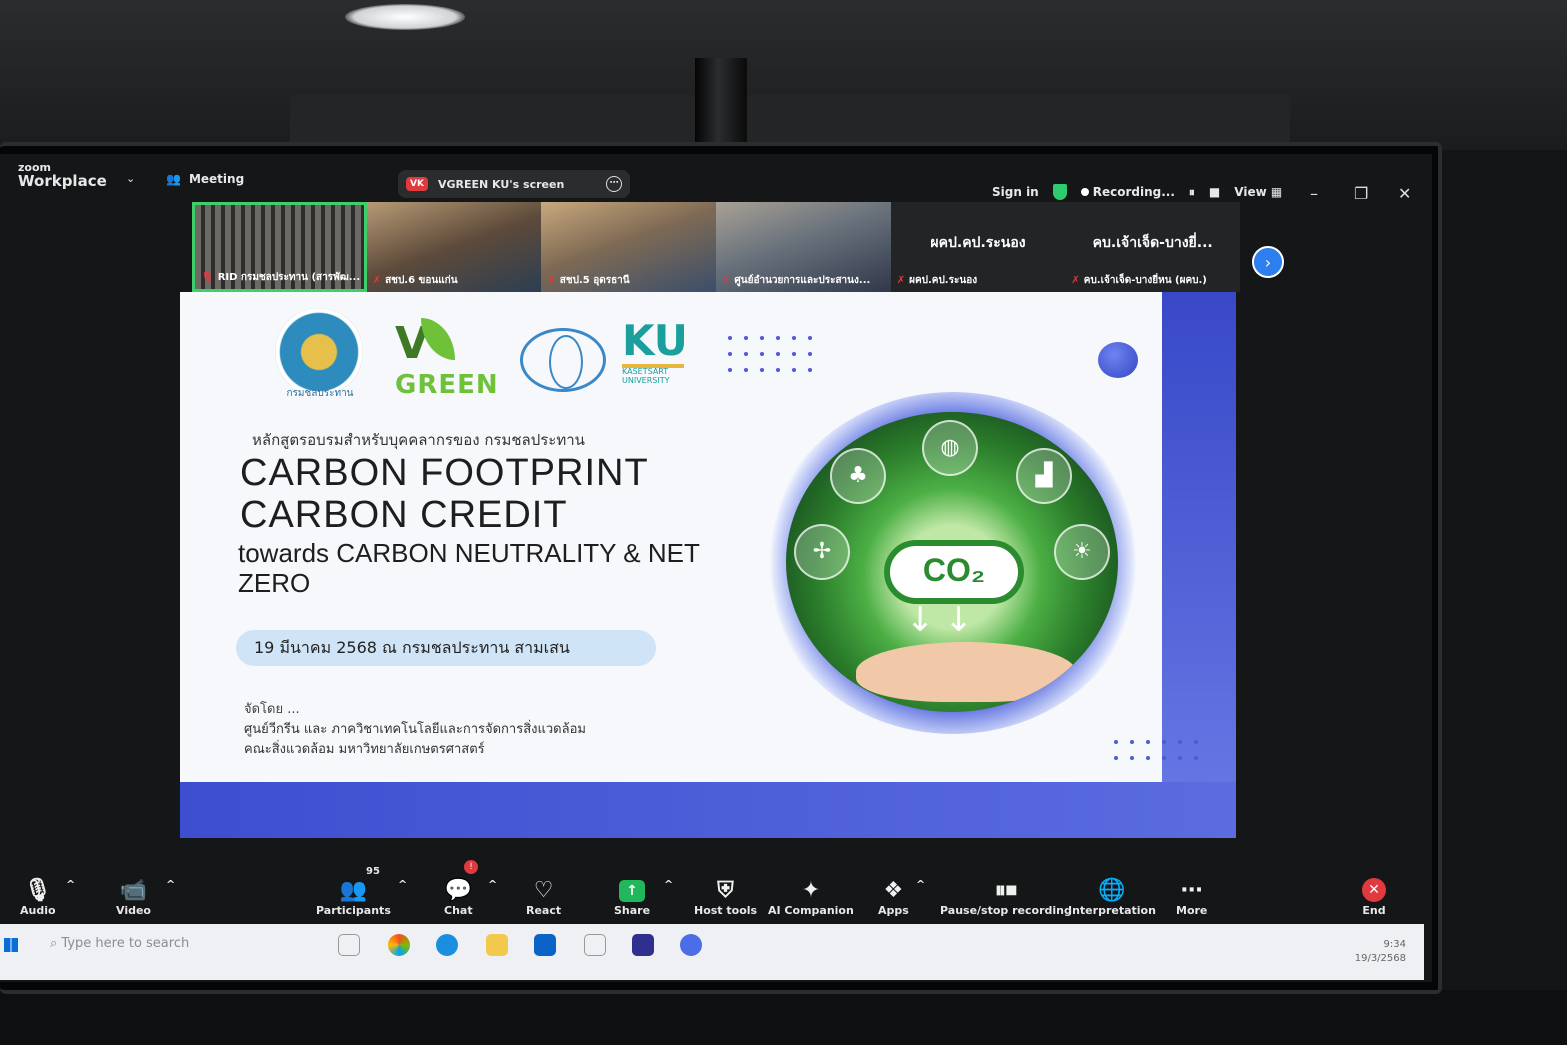  Describe the element at coordinates (399, 945) in the screenshot. I see `copilot-icon` at that location.